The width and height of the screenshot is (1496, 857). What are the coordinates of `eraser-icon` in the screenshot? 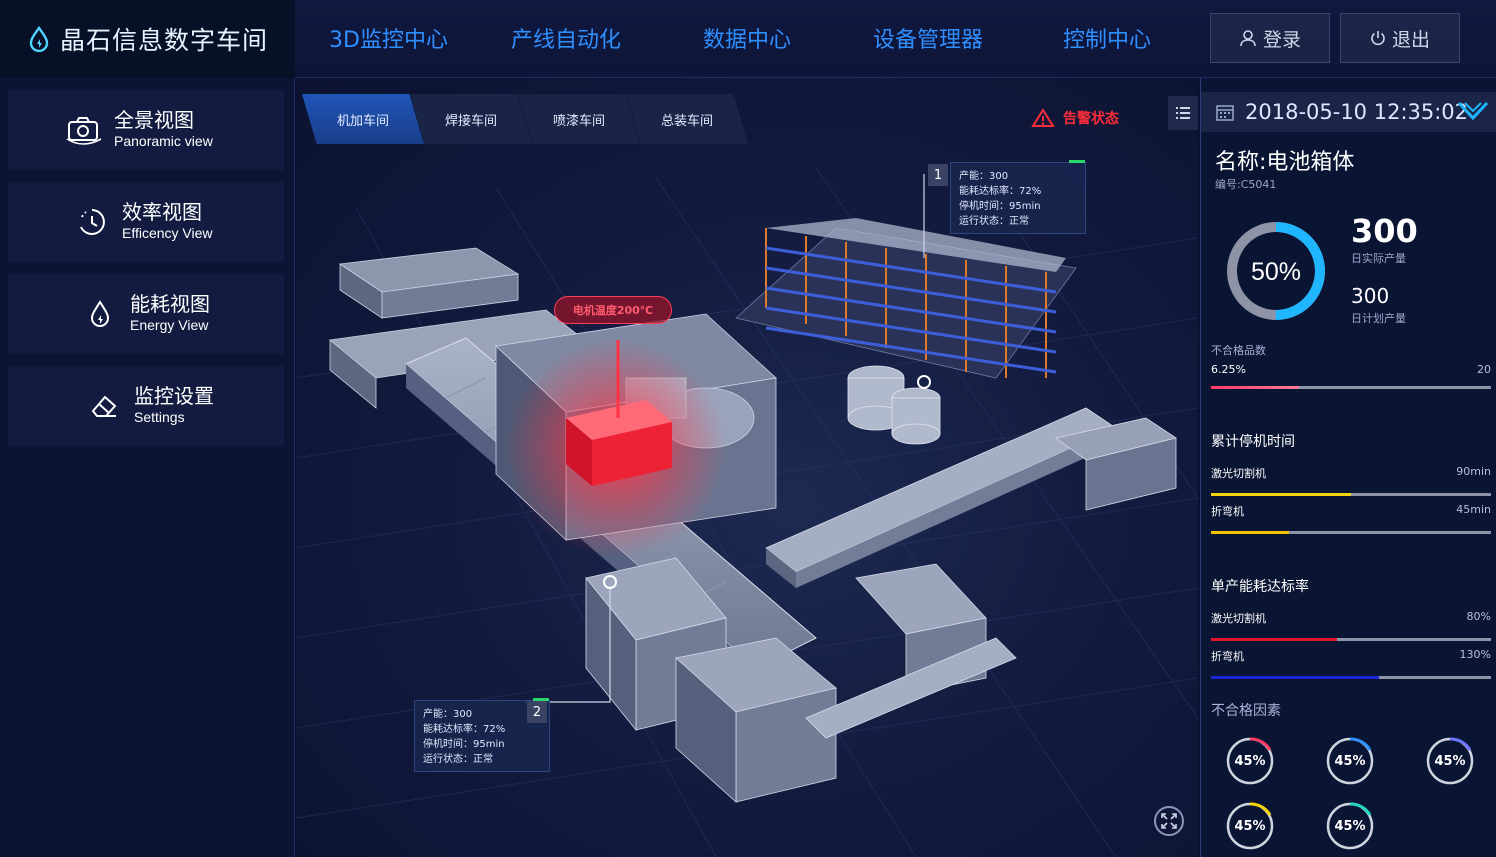 It's located at (104, 406).